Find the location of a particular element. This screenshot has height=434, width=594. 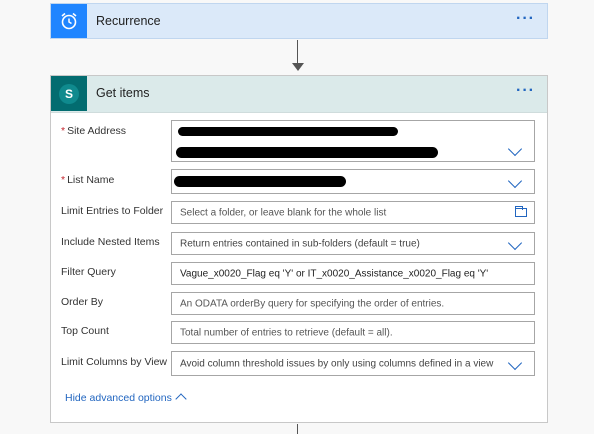

connector-line is located at coordinates (297, 429).